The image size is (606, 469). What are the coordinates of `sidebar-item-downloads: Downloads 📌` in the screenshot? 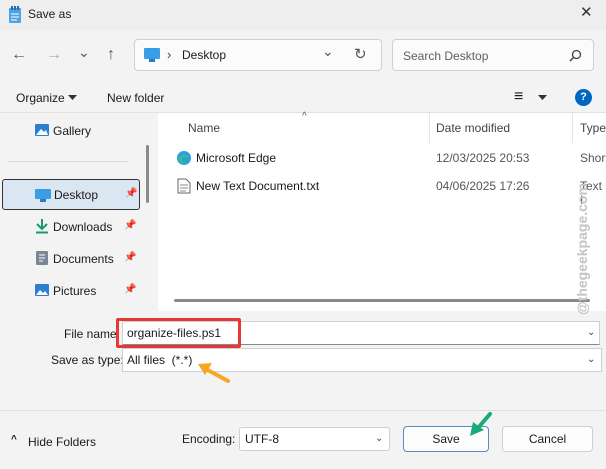 It's located at (71, 227).